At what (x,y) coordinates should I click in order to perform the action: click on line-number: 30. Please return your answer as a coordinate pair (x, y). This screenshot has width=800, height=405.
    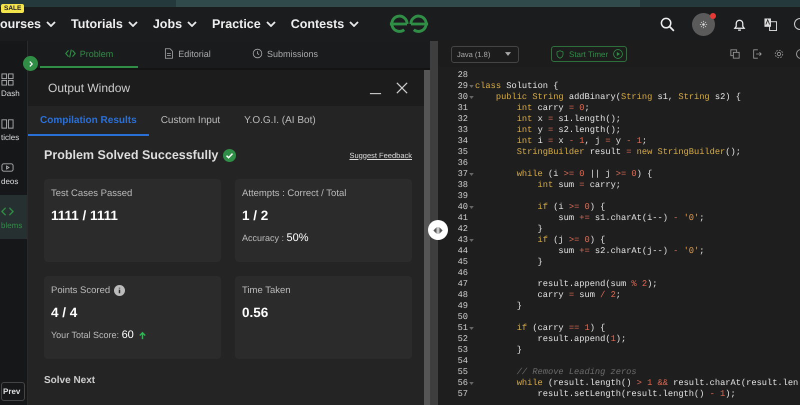
    Looking at the image, I should click on (462, 97).